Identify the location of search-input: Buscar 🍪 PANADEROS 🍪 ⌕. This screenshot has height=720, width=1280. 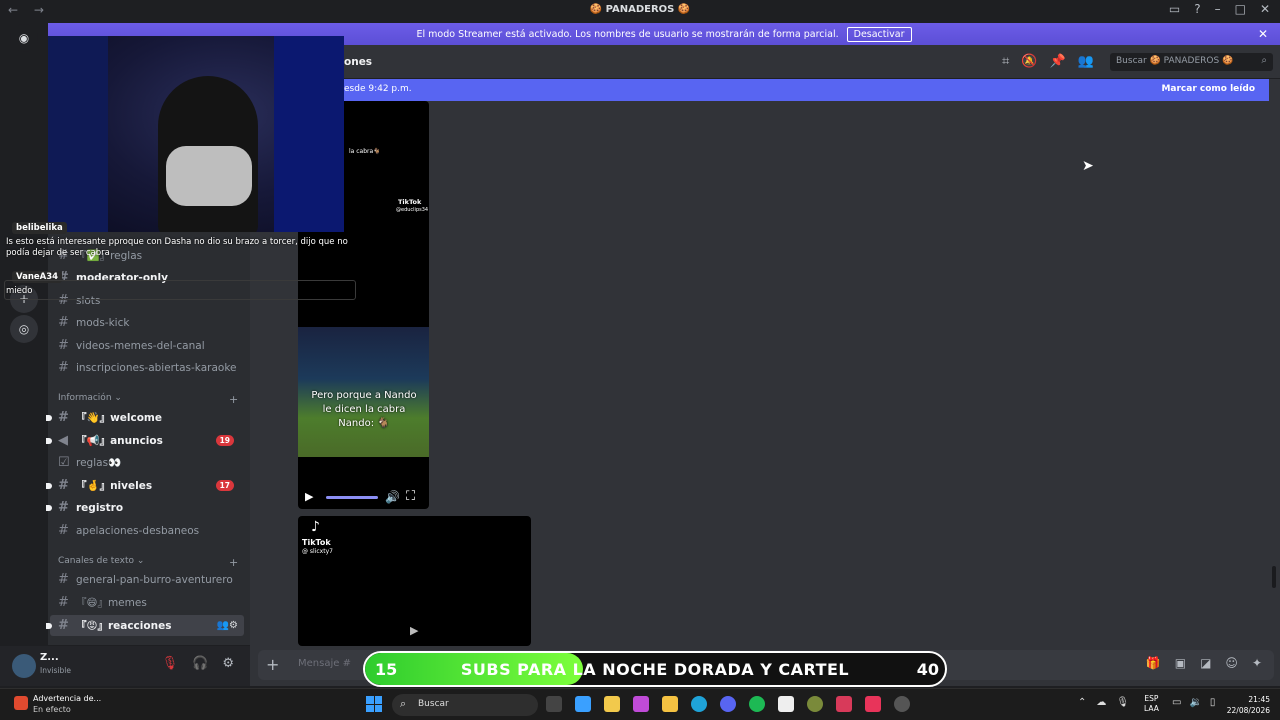
(1191, 62).